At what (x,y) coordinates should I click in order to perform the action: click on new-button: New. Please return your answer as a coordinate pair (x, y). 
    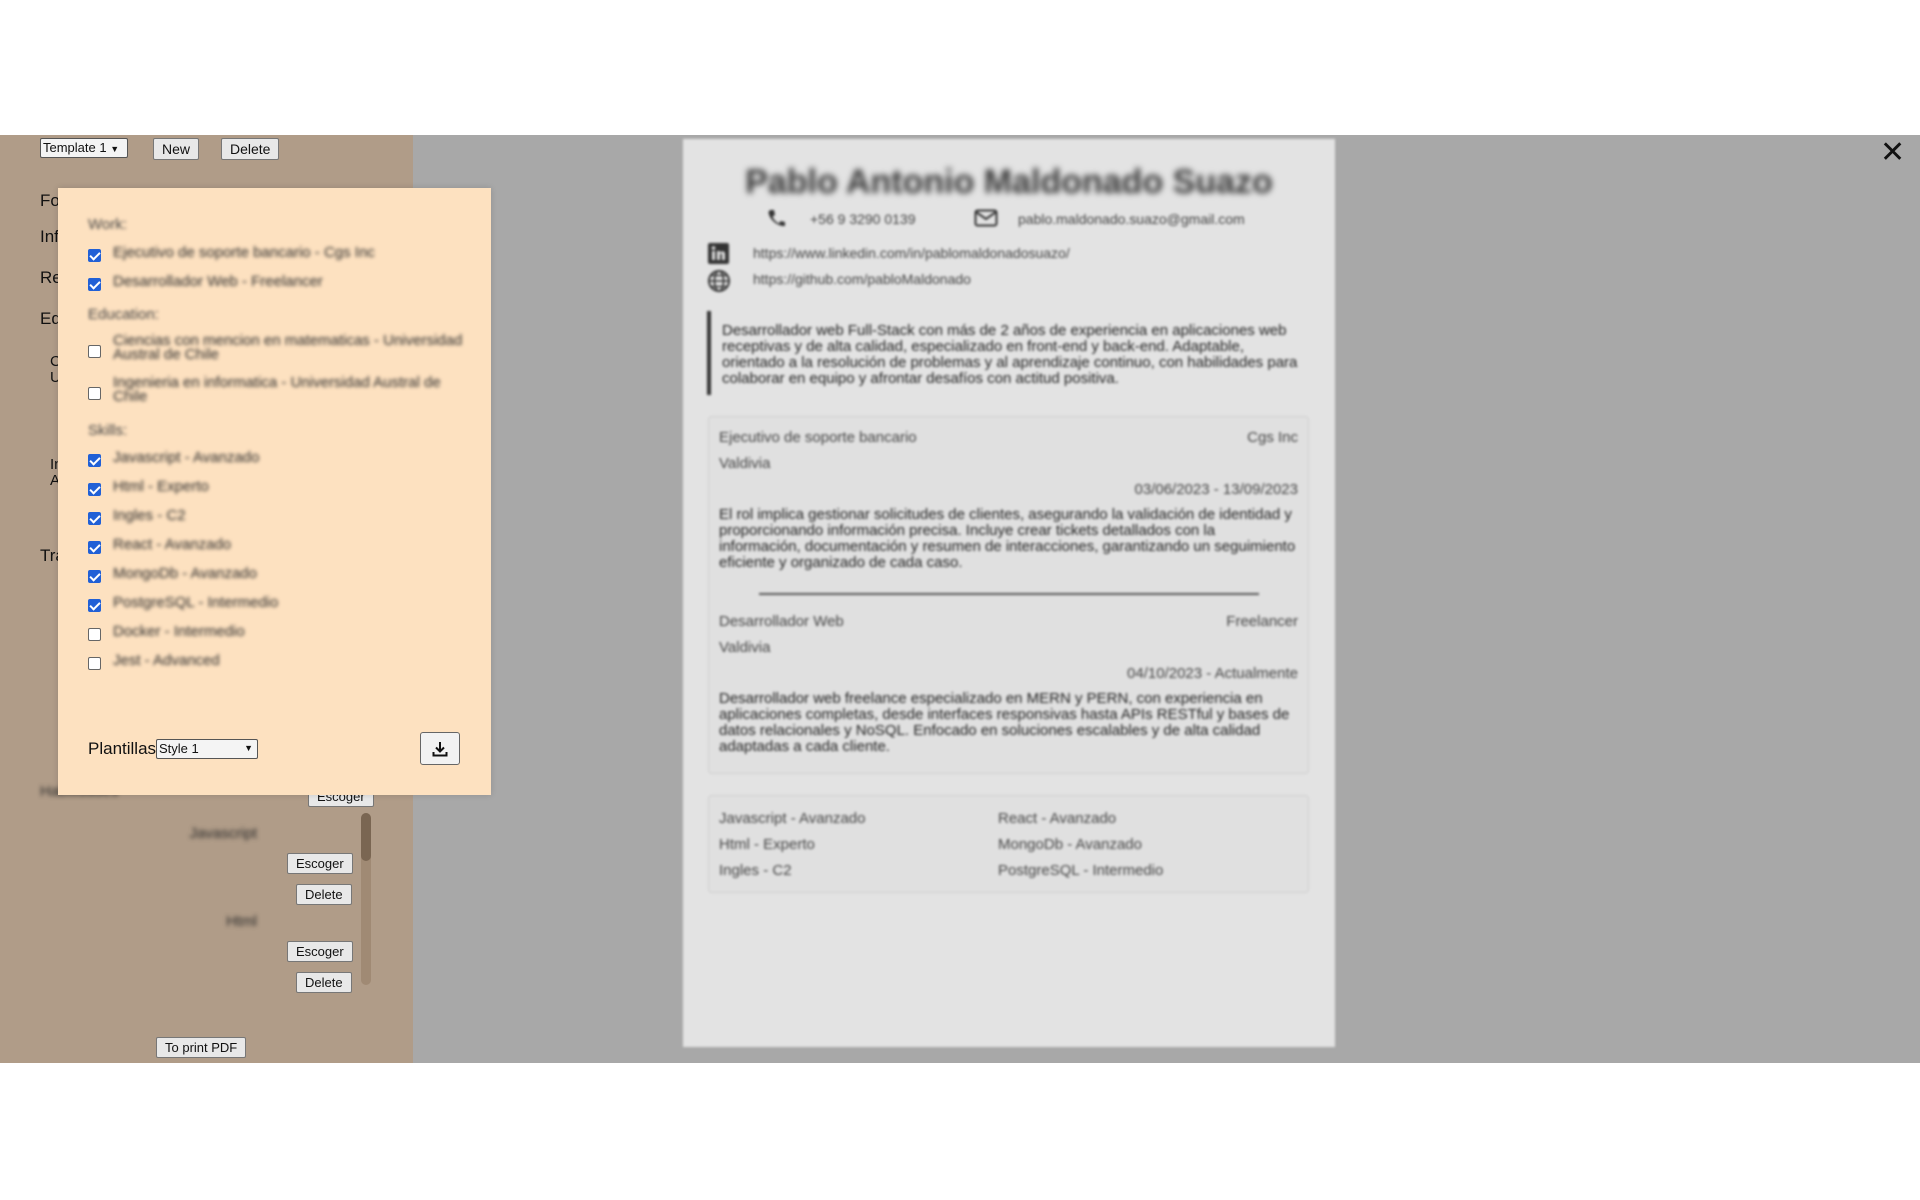
    Looking at the image, I should click on (176, 149).